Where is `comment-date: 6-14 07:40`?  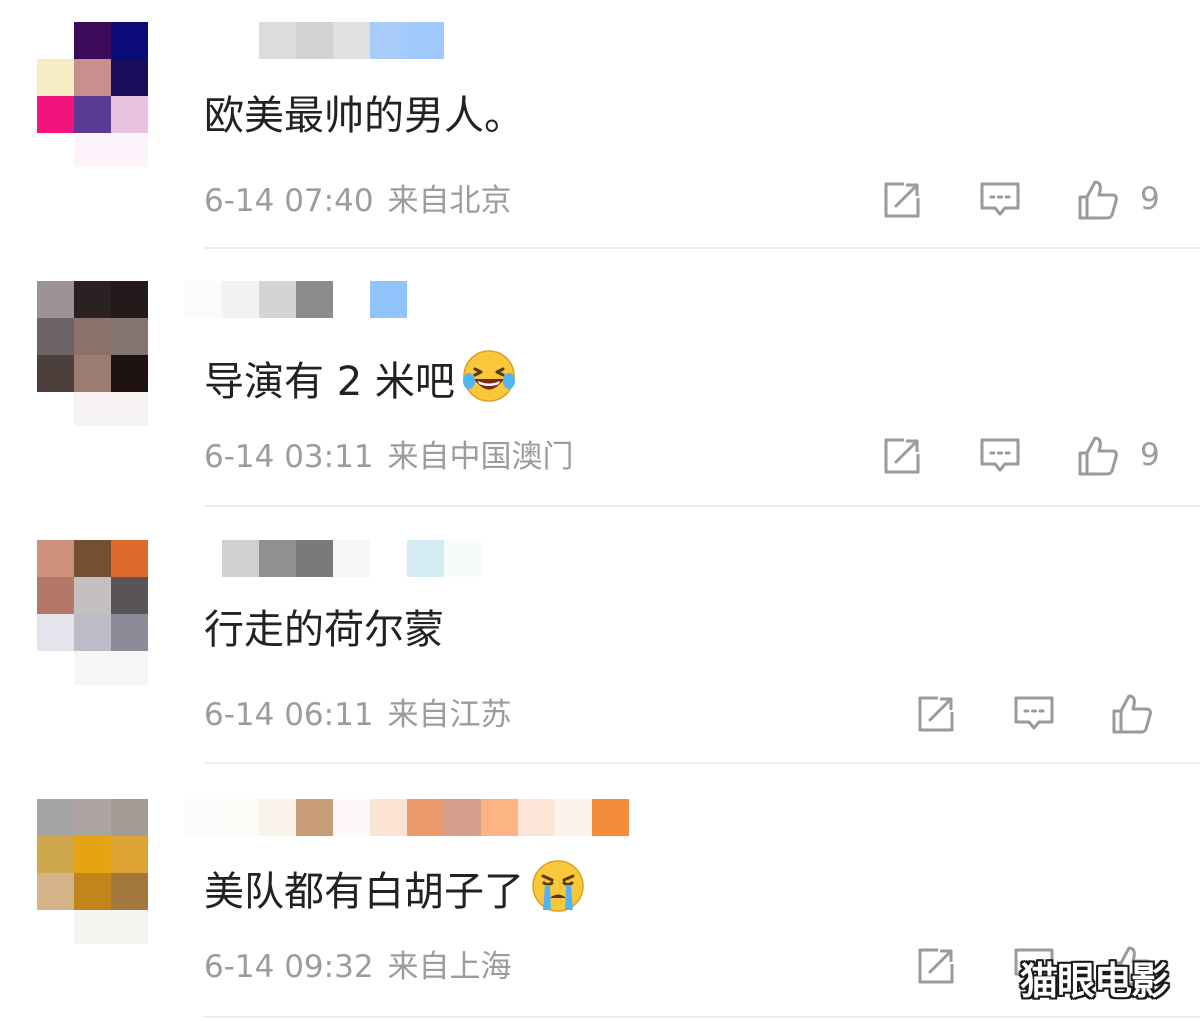 comment-date: 6-14 07:40 is located at coordinates (289, 201).